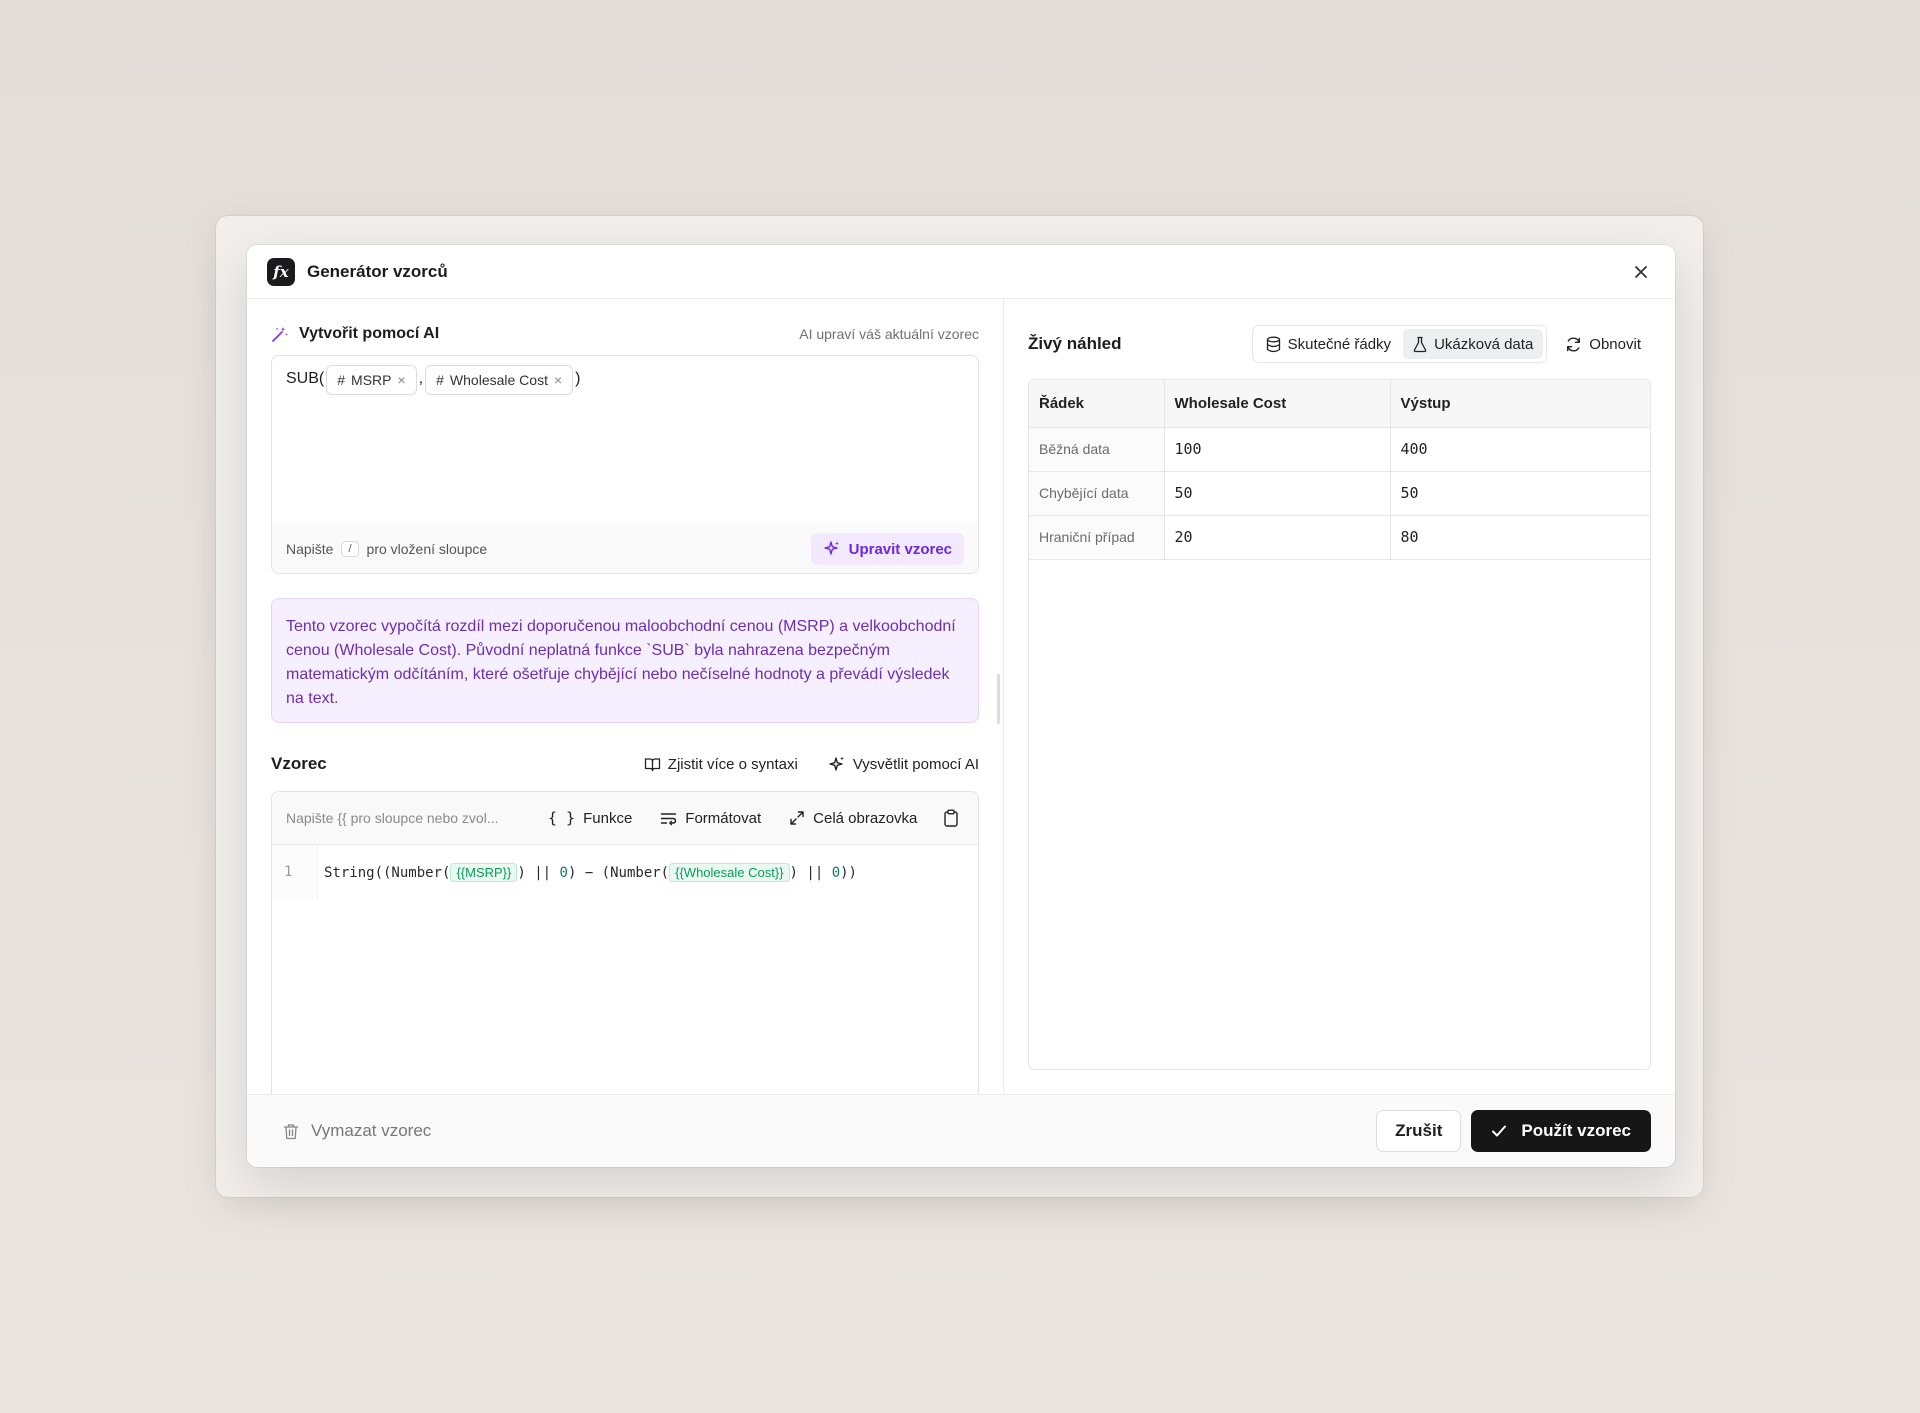 The image size is (1920, 1413). I want to click on apply-formula-button: Použít vzorec, so click(1561, 1131).